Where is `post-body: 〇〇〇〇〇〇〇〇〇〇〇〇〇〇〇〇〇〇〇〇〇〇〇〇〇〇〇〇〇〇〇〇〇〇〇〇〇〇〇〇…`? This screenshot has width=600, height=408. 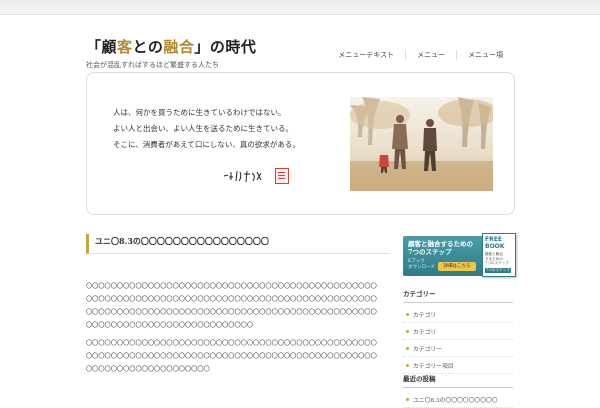 post-body: 〇〇〇〇〇〇〇〇〇〇〇〇〇〇〇〇〇〇〇〇〇〇〇〇〇〇〇〇〇〇〇〇〇〇〇〇〇〇〇〇… is located at coordinates (233, 330).